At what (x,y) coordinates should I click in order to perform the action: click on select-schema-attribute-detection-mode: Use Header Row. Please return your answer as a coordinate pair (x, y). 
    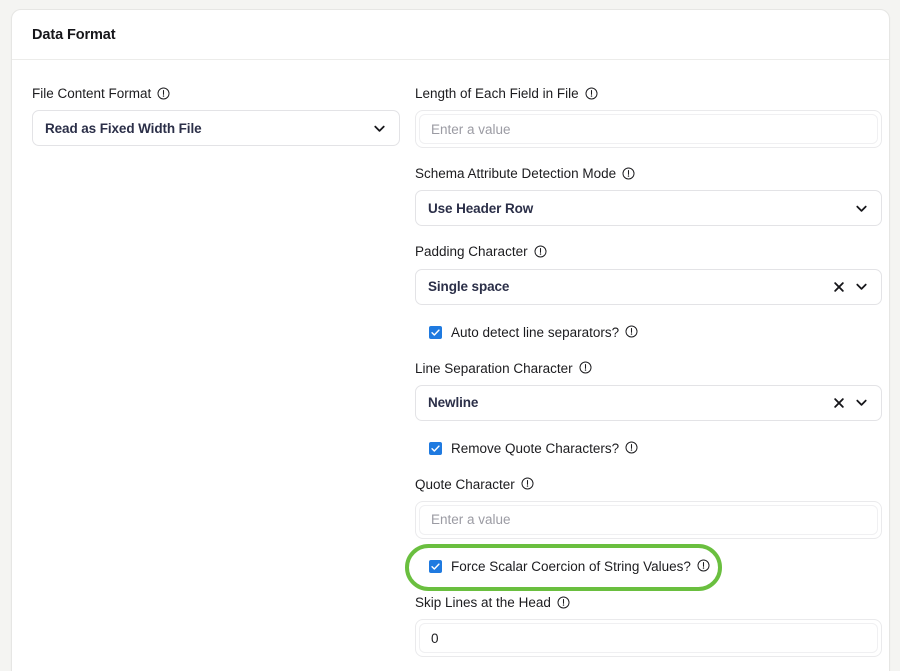
    Looking at the image, I should click on (648, 208).